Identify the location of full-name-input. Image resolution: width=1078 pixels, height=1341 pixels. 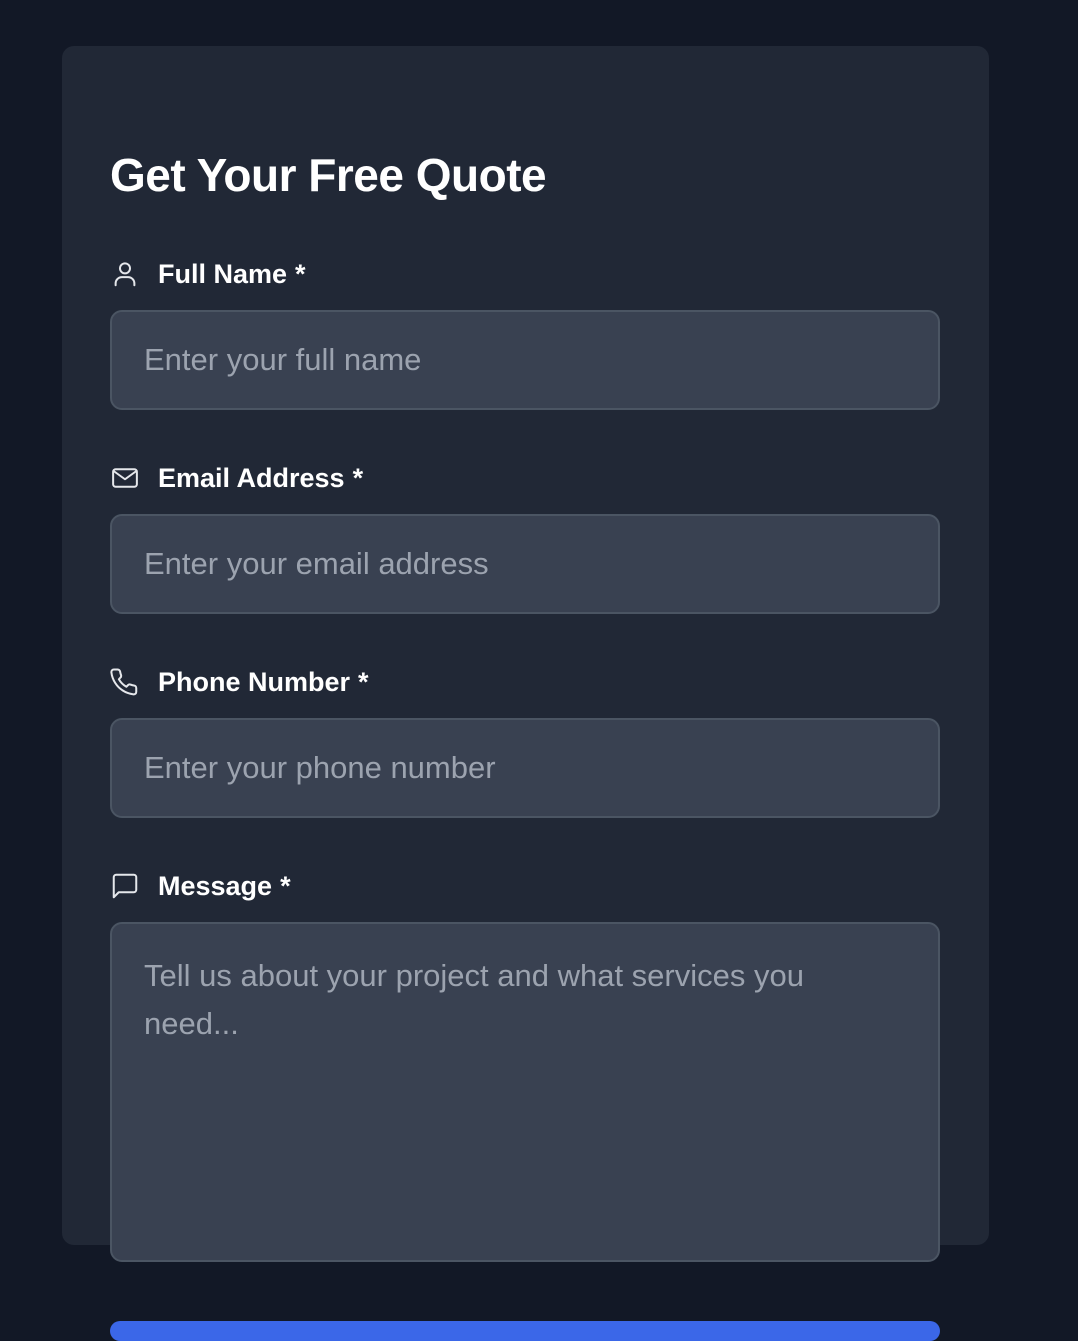
(525, 360).